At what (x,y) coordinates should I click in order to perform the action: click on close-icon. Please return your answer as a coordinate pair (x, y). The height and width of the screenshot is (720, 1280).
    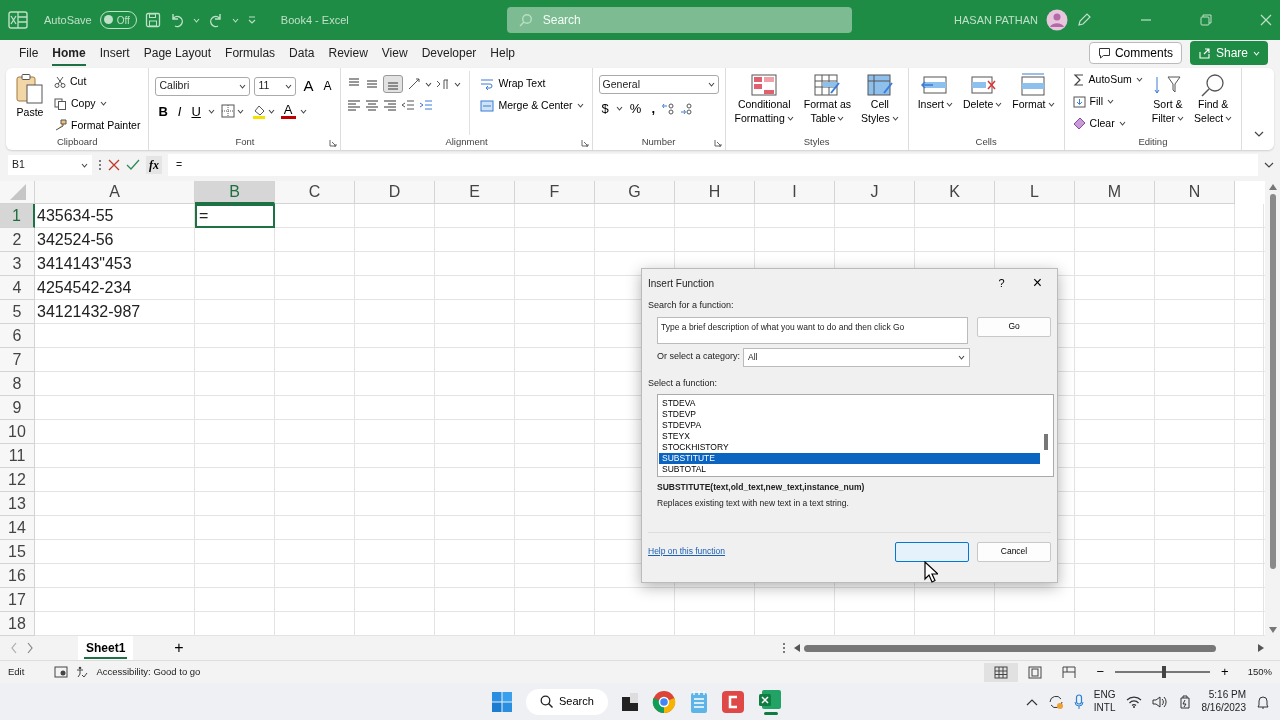
    Looking at the image, I should click on (1266, 20).